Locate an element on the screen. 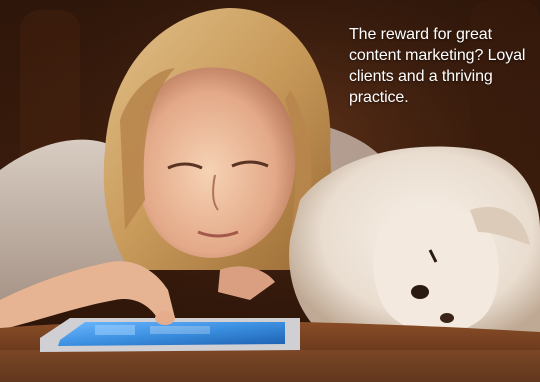 Image resolution: width=540 pixels, height=382 pixels. dog-eye is located at coordinates (420, 292).